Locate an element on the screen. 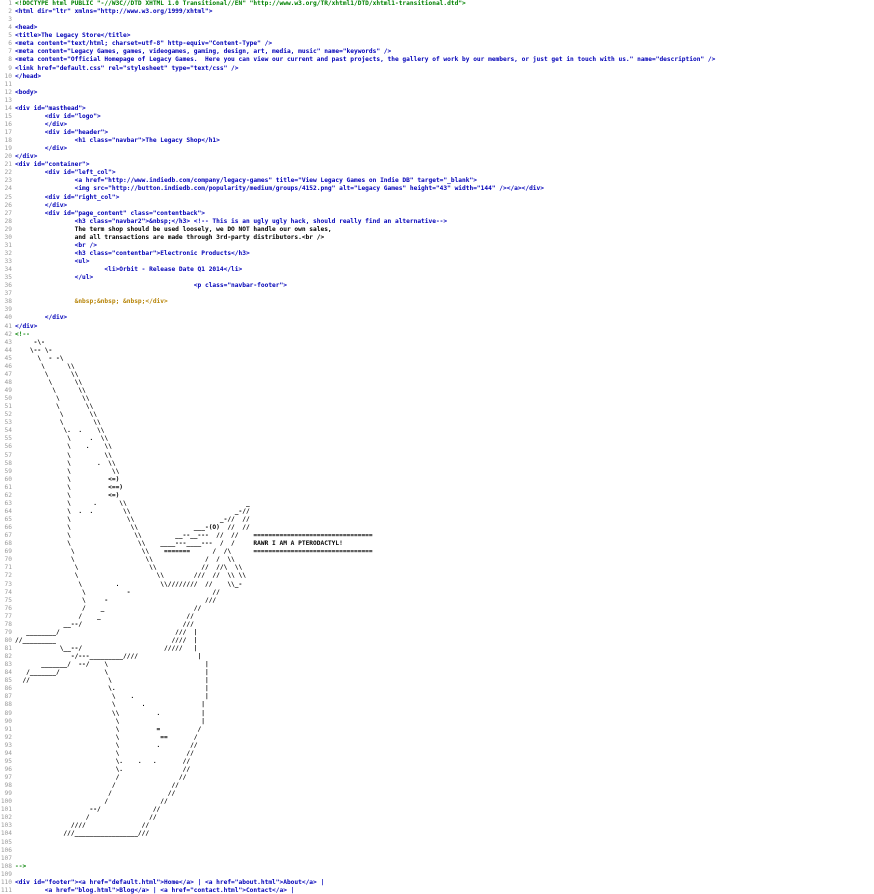 This screenshot has width=874, height=894. line-code: / _ // is located at coordinates (104, 616).